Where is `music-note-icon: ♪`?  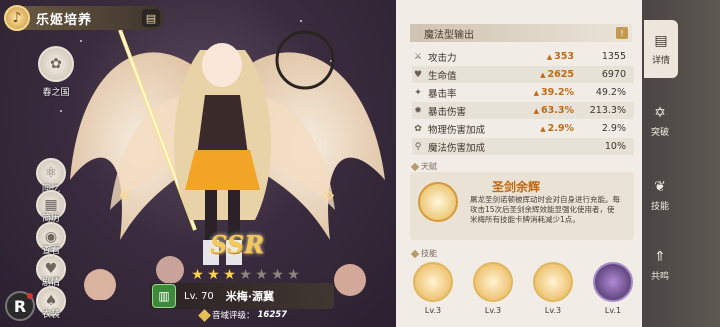 music-note-icon: ♪ is located at coordinates (17, 18).